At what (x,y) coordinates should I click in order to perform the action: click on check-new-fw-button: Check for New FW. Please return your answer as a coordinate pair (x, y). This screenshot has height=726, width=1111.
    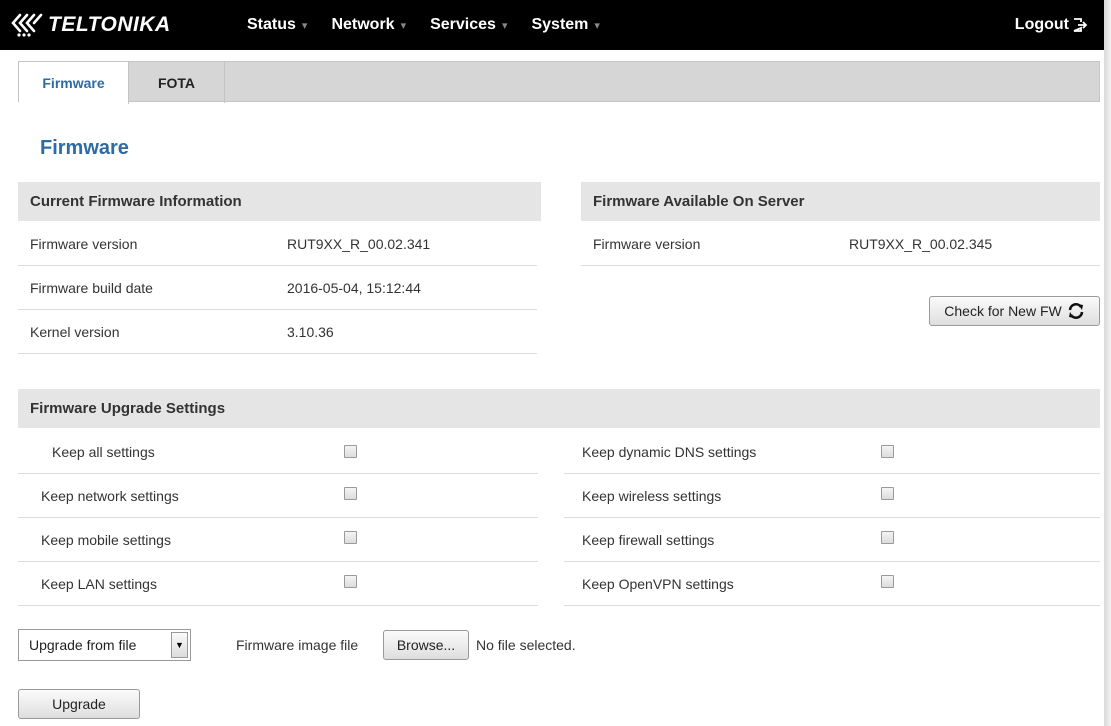
    Looking at the image, I should click on (1014, 311).